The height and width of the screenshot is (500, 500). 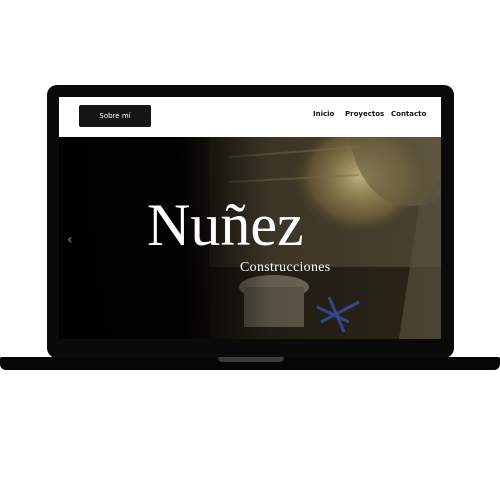 What do you see at coordinates (285, 267) in the screenshot?
I see `brand-subtitle: Construcciones` at bounding box center [285, 267].